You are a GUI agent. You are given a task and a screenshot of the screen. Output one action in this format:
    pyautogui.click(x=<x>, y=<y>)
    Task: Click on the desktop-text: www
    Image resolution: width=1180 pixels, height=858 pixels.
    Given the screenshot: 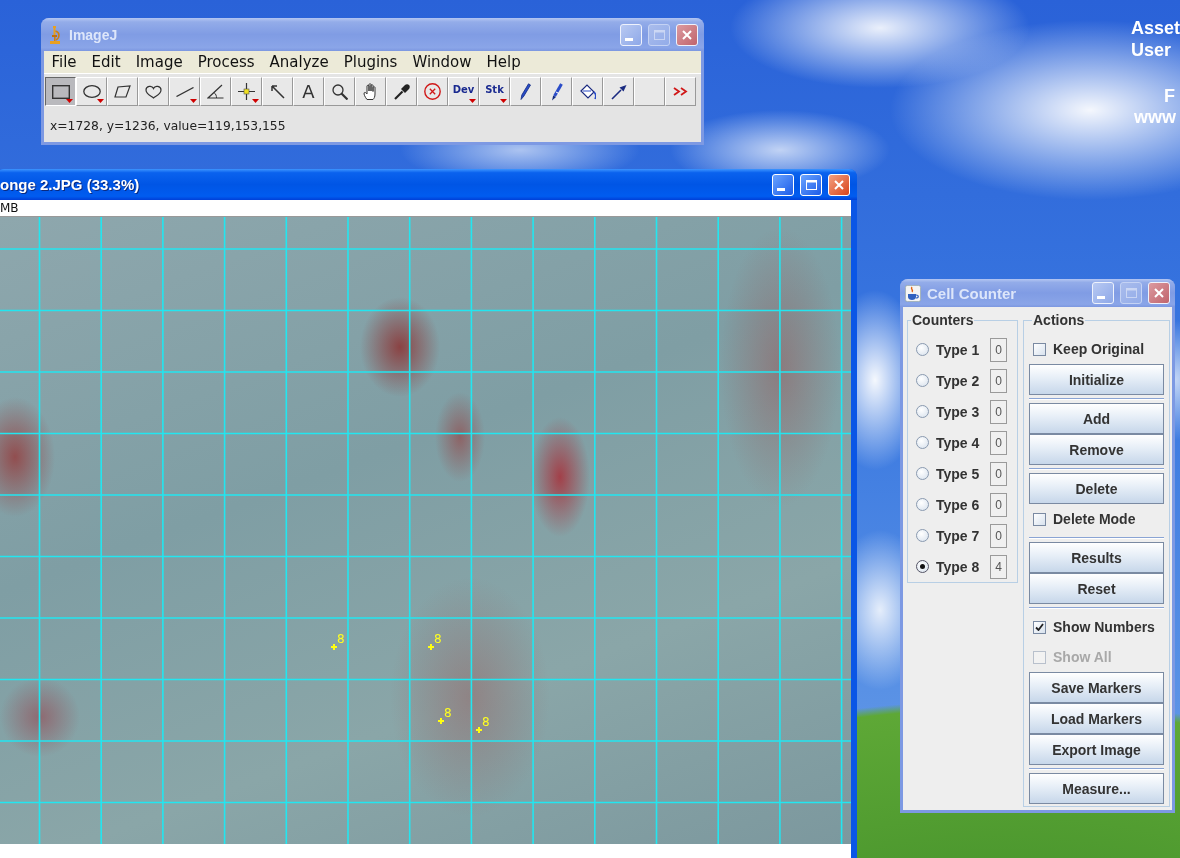 What is the action you would take?
    pyautogui.click(x=1155, y=117)
    